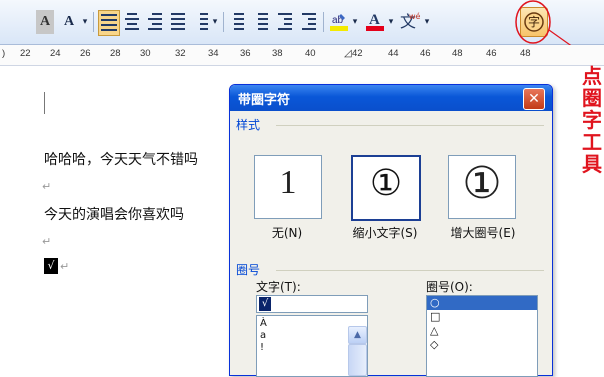  What do you see at coordinates (277, 53) in the screenshot?
I see `ruler-tick: 38` at bounding box center [277, 53].